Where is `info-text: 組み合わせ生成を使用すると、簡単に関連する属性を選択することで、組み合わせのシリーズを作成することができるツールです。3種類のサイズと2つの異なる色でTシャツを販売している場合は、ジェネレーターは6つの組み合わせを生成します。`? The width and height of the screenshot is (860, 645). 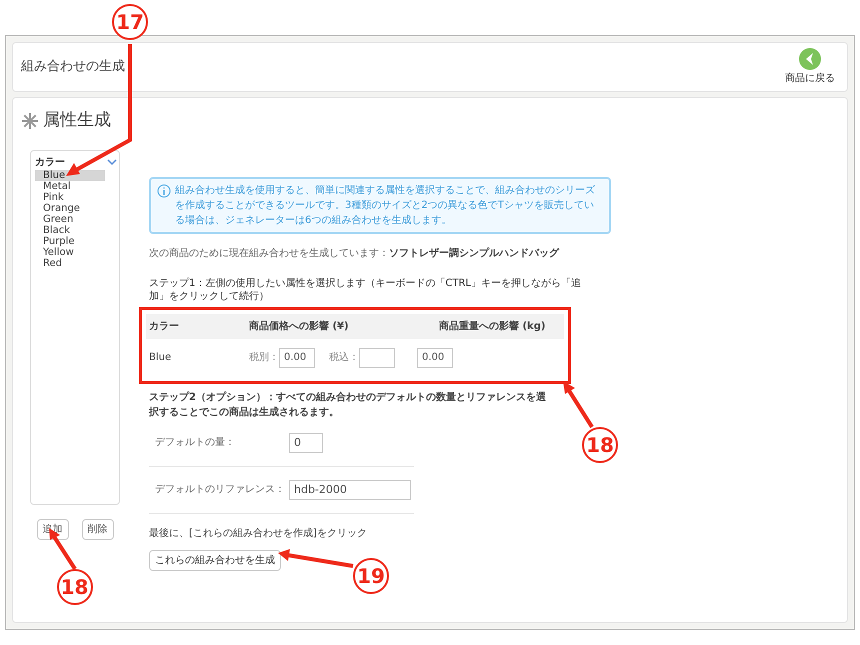
info-text: 組み合わせ生成を使用すると、簡単に関連する属性を選択することで、組み合わせのシリーズを作成することができるツールです。3種類のサイズと2つの異なる色でTシャツを販売している場合は、ジェネレーターは6つの組み合わせを生成します。 is located at coordinates (385, 206).